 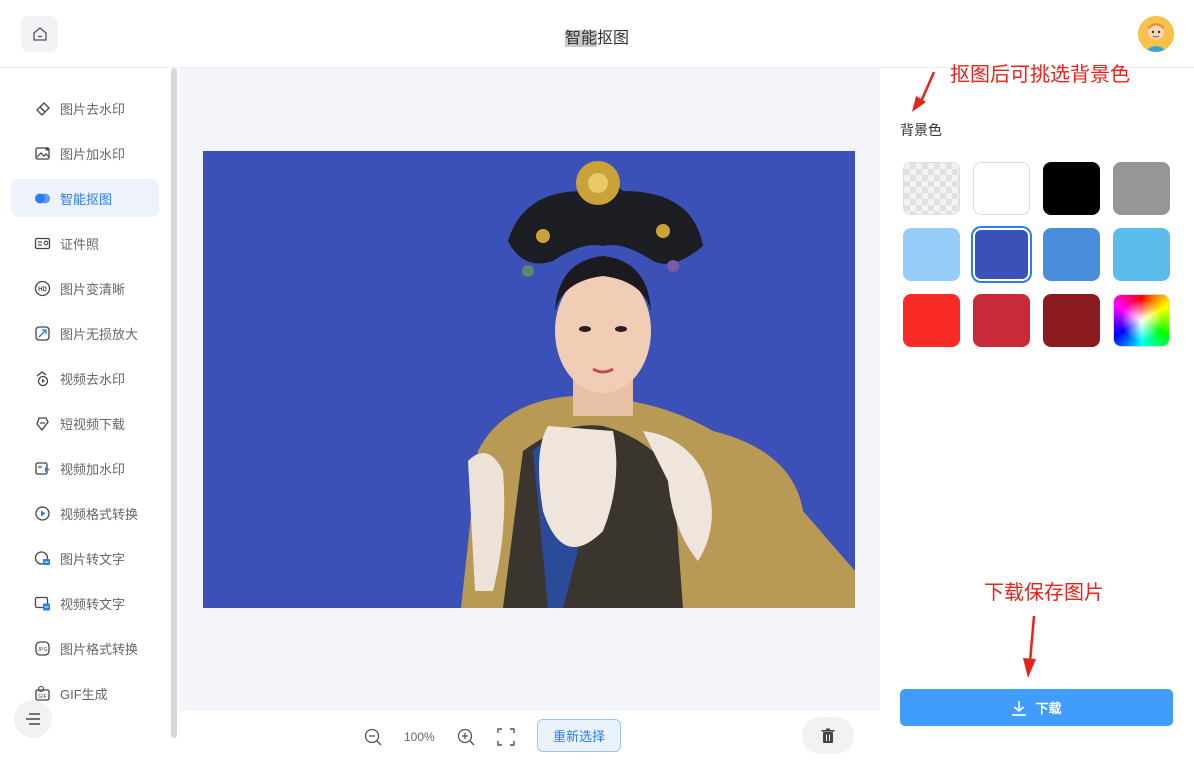 What do you see at coordinates (1048, 708) in the screenshot?
I see `download-label: 下载` at bounding box center [1048, 708].